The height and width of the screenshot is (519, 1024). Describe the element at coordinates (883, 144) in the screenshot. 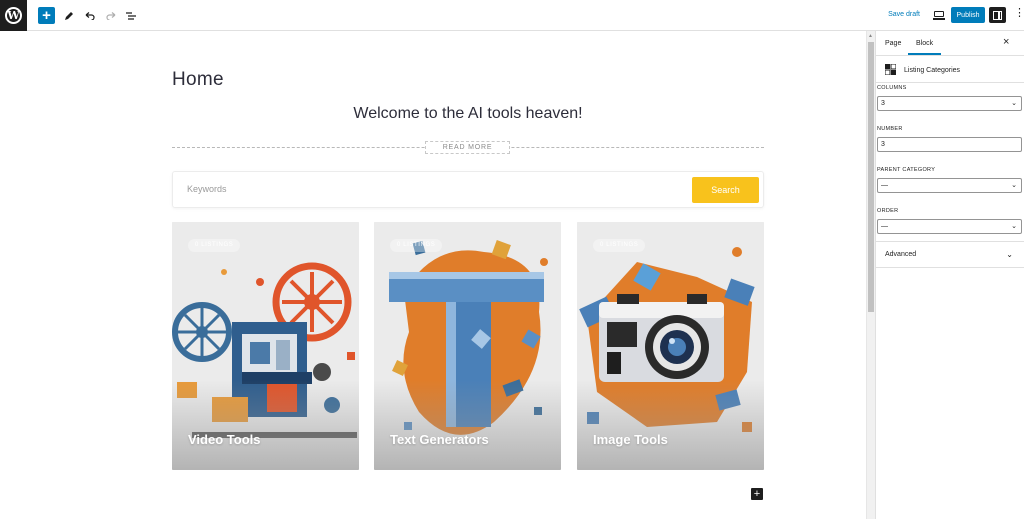

I see `number-value: 3` at that location.